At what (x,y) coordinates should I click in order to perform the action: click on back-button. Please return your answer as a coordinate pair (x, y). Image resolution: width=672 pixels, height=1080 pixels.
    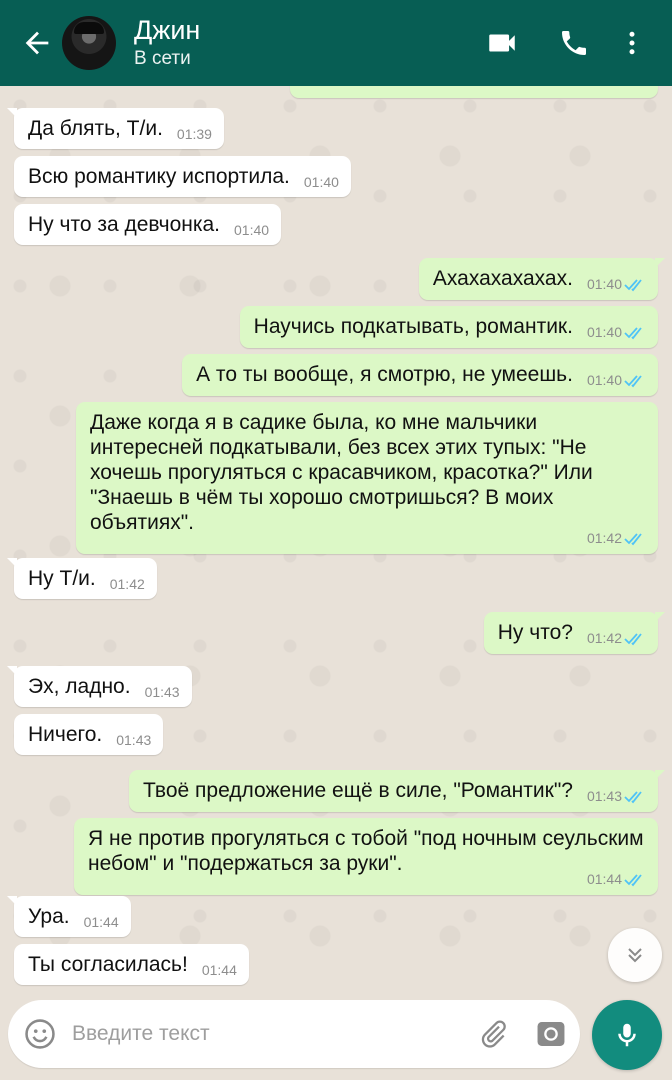
    Looking at the image, I should click on (37, 43).